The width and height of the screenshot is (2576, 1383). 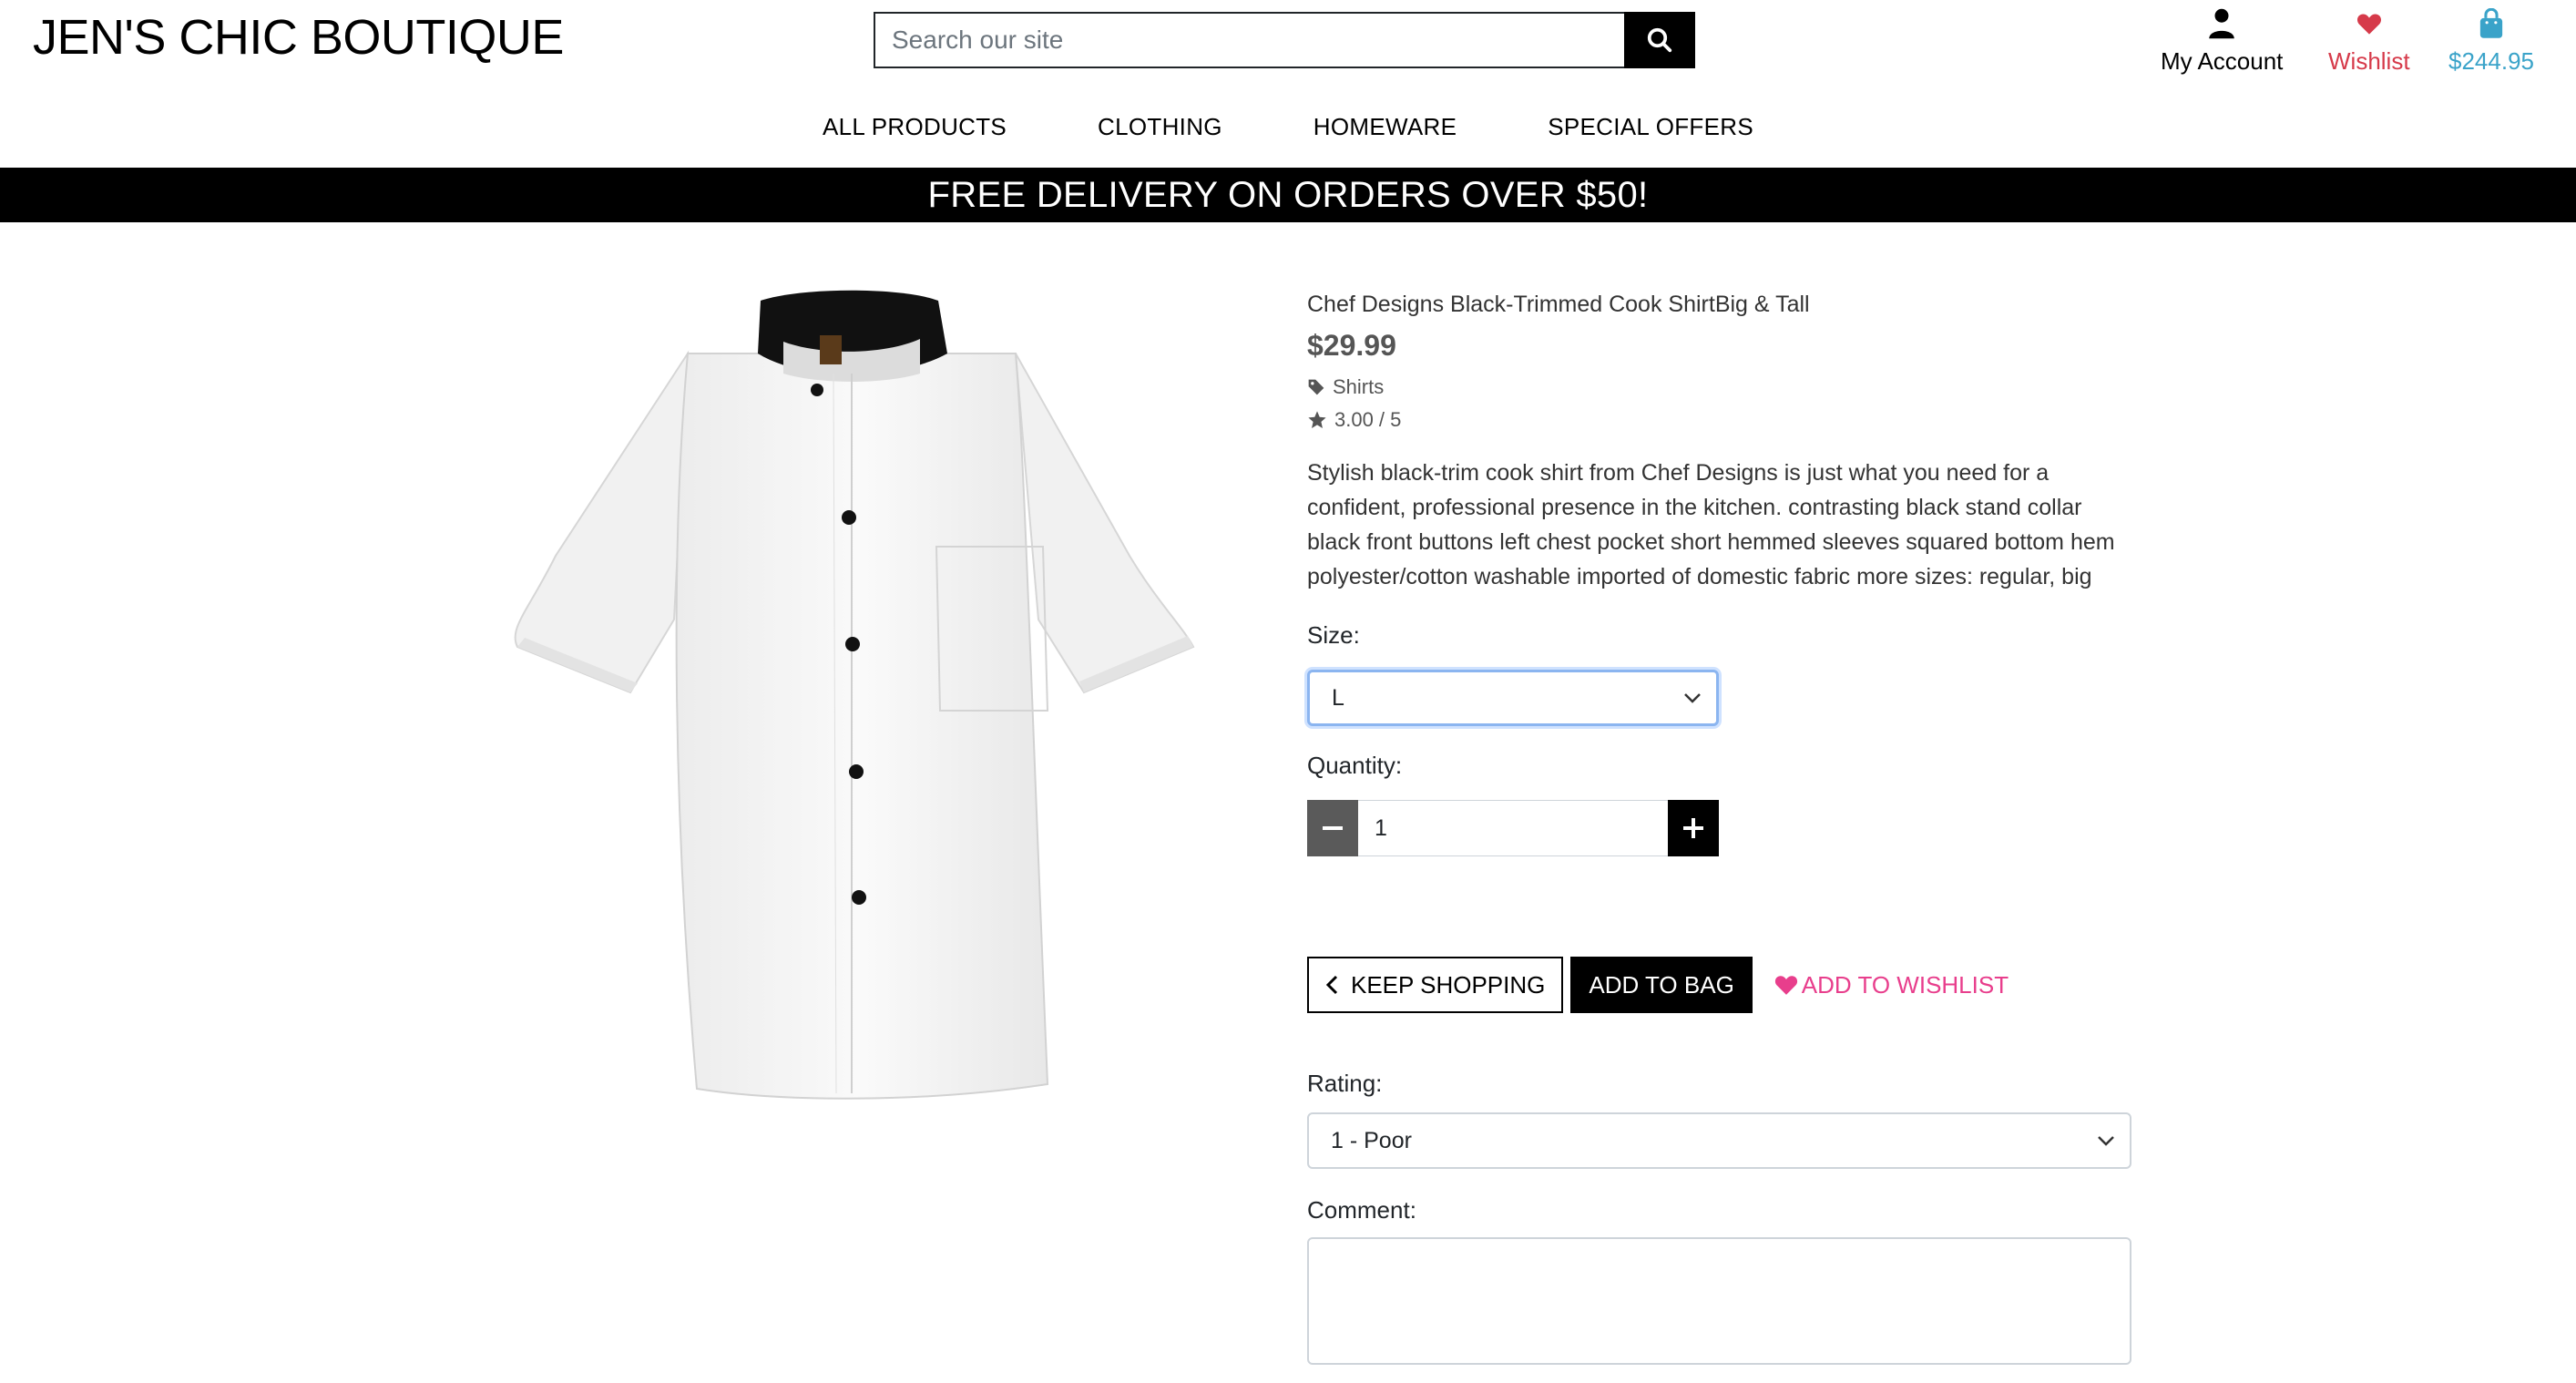 I want to click on comment-label: Comment:, so click(x=1361, y=1210).